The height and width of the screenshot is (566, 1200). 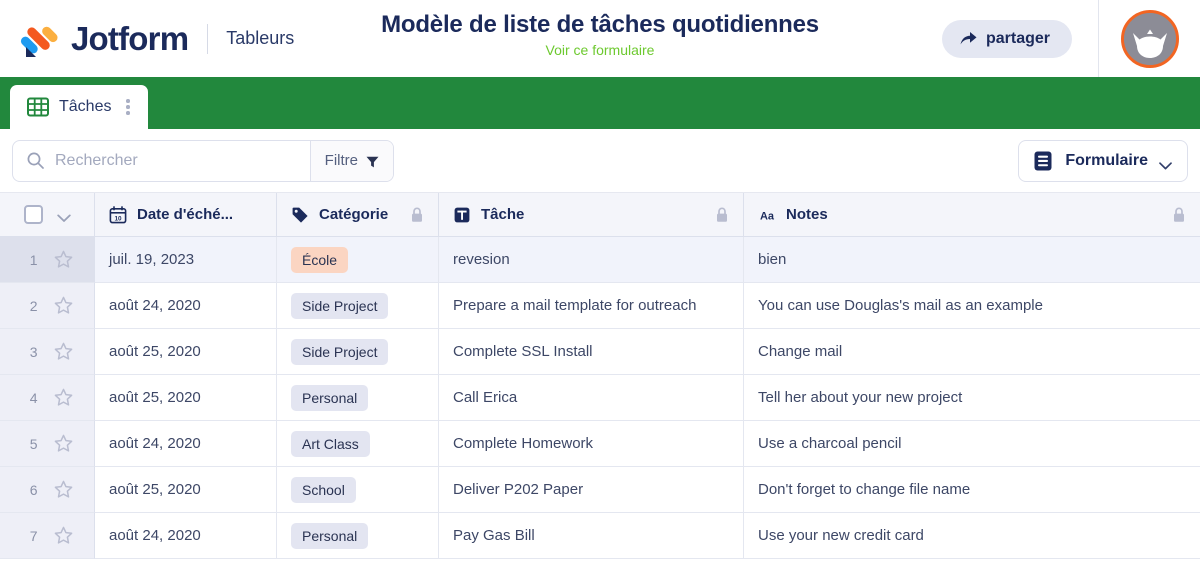 I want to click on share-button-label: partager, so click(x=1017, y=38).